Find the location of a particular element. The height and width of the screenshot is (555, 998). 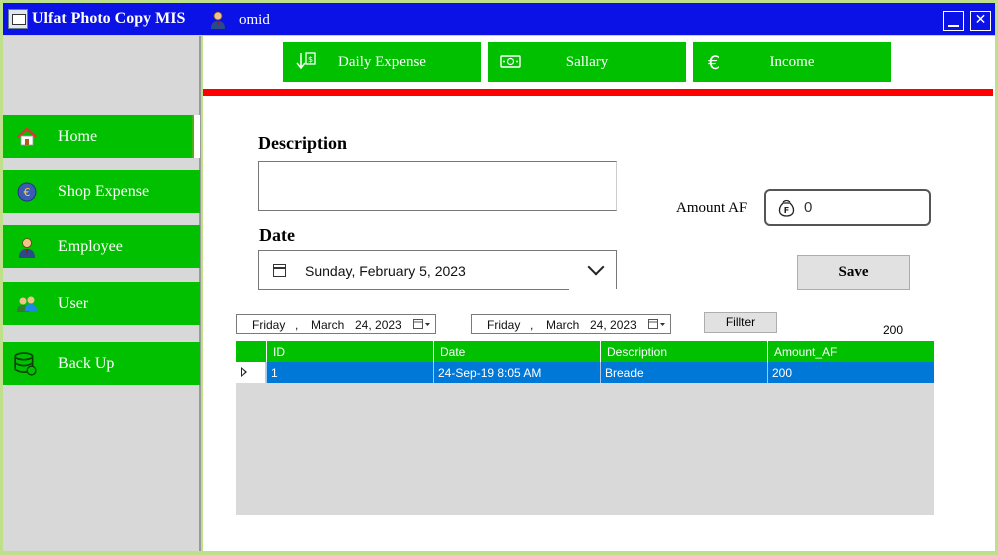

tab-salary: Sallary is located at coordinates (587, 62).